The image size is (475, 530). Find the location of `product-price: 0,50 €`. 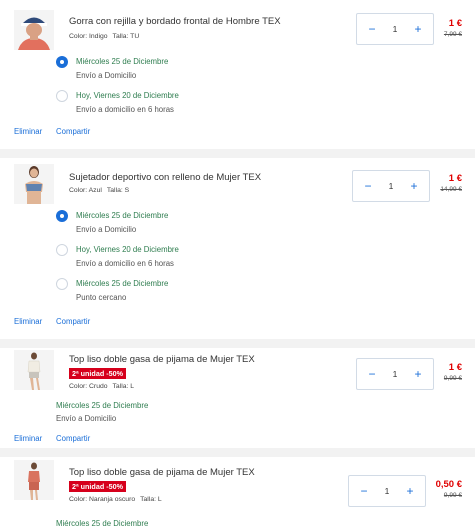

product-price: 0,50 € is located at coordinates (448, 484).